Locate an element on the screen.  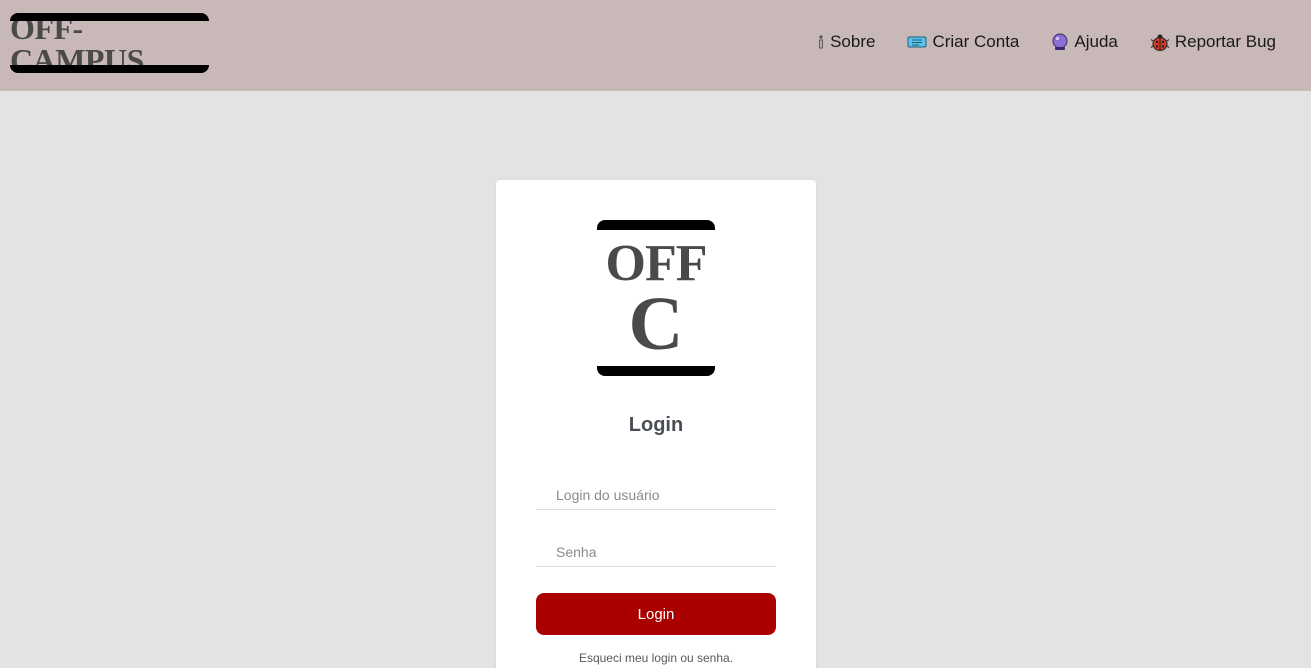
nav-link-label: Criar Conta is located at coordinates (976, 41).